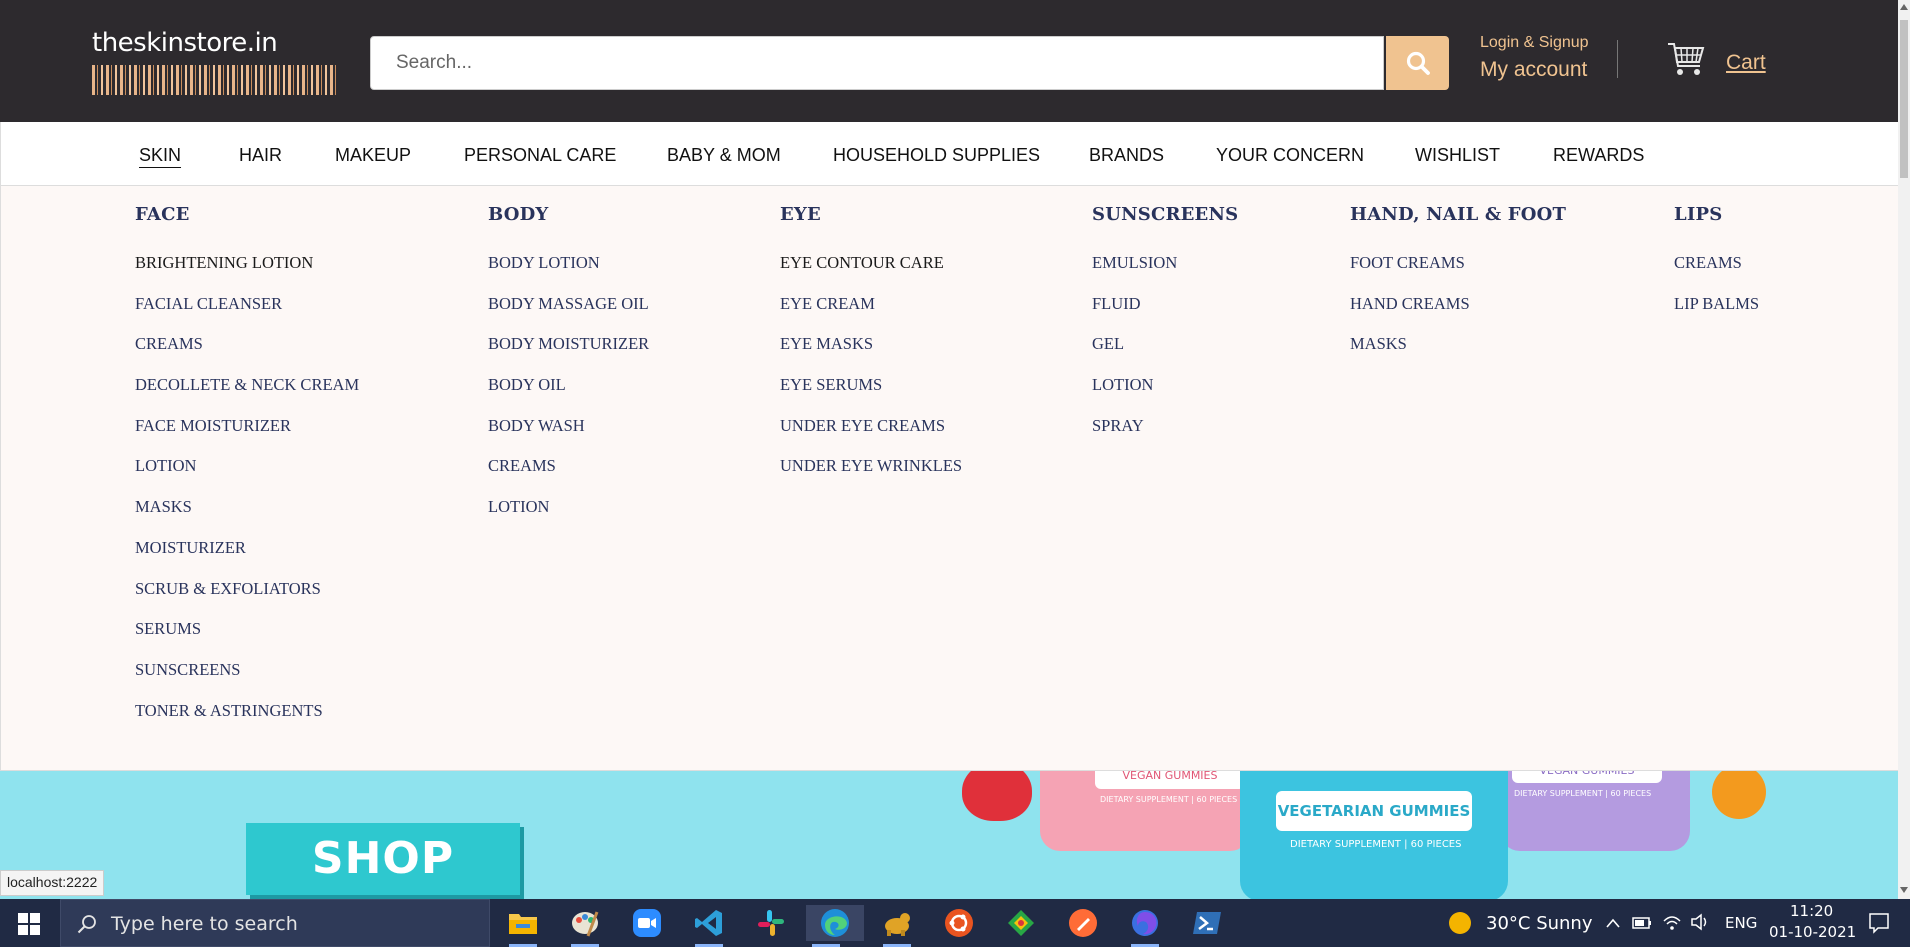 This screenshot has height=947, width=1910. Describe the element at coordinates (877, 63) in the screenshot. I see `search-input` at that location.